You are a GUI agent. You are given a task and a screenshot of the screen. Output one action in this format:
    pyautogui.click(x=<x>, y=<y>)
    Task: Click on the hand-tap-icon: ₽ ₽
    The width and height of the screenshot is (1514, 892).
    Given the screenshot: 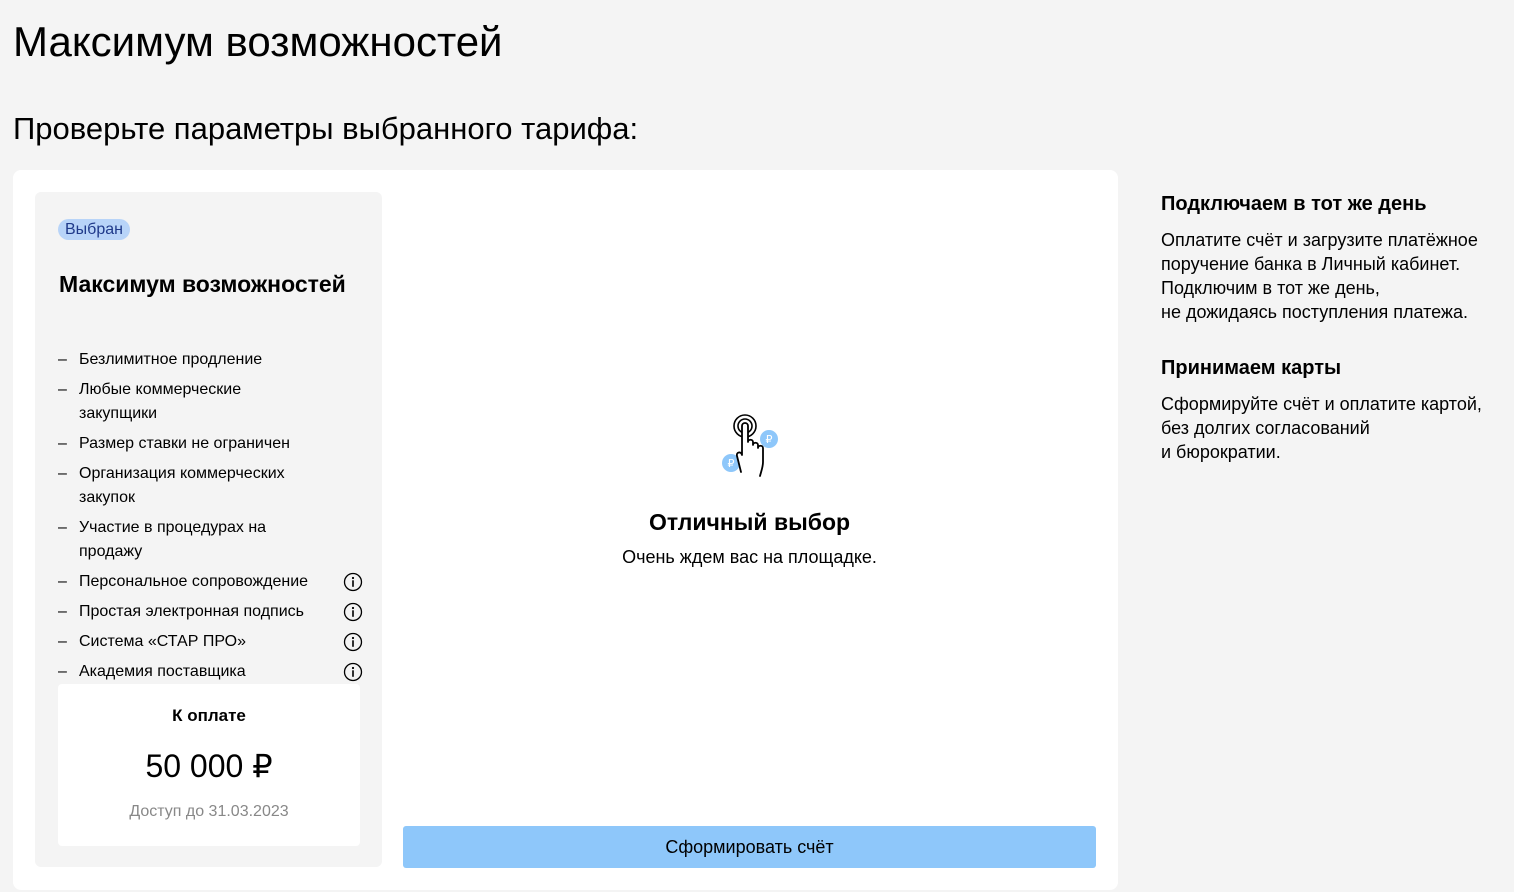 What is the action you would take?
    pyautogui.click(x=749, y=445)
    